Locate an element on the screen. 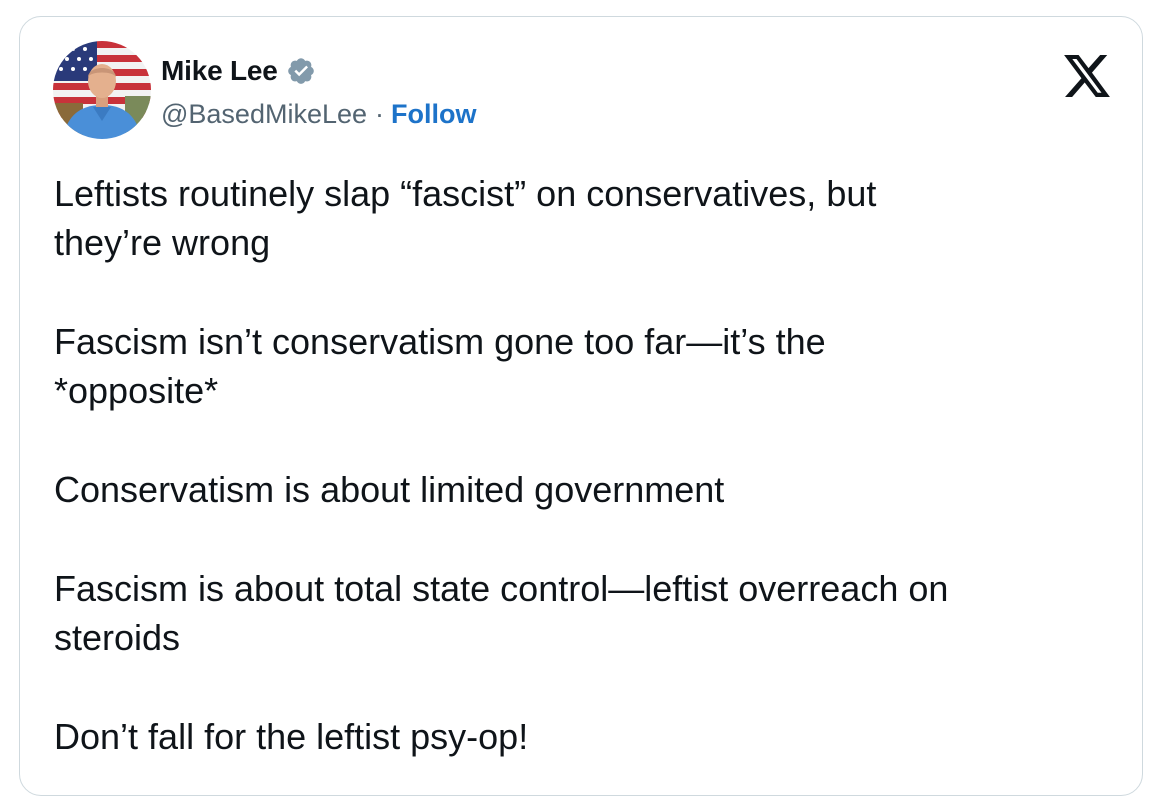  tweet-line: Conservatism is about limited government is located at coordinates (389, 489).